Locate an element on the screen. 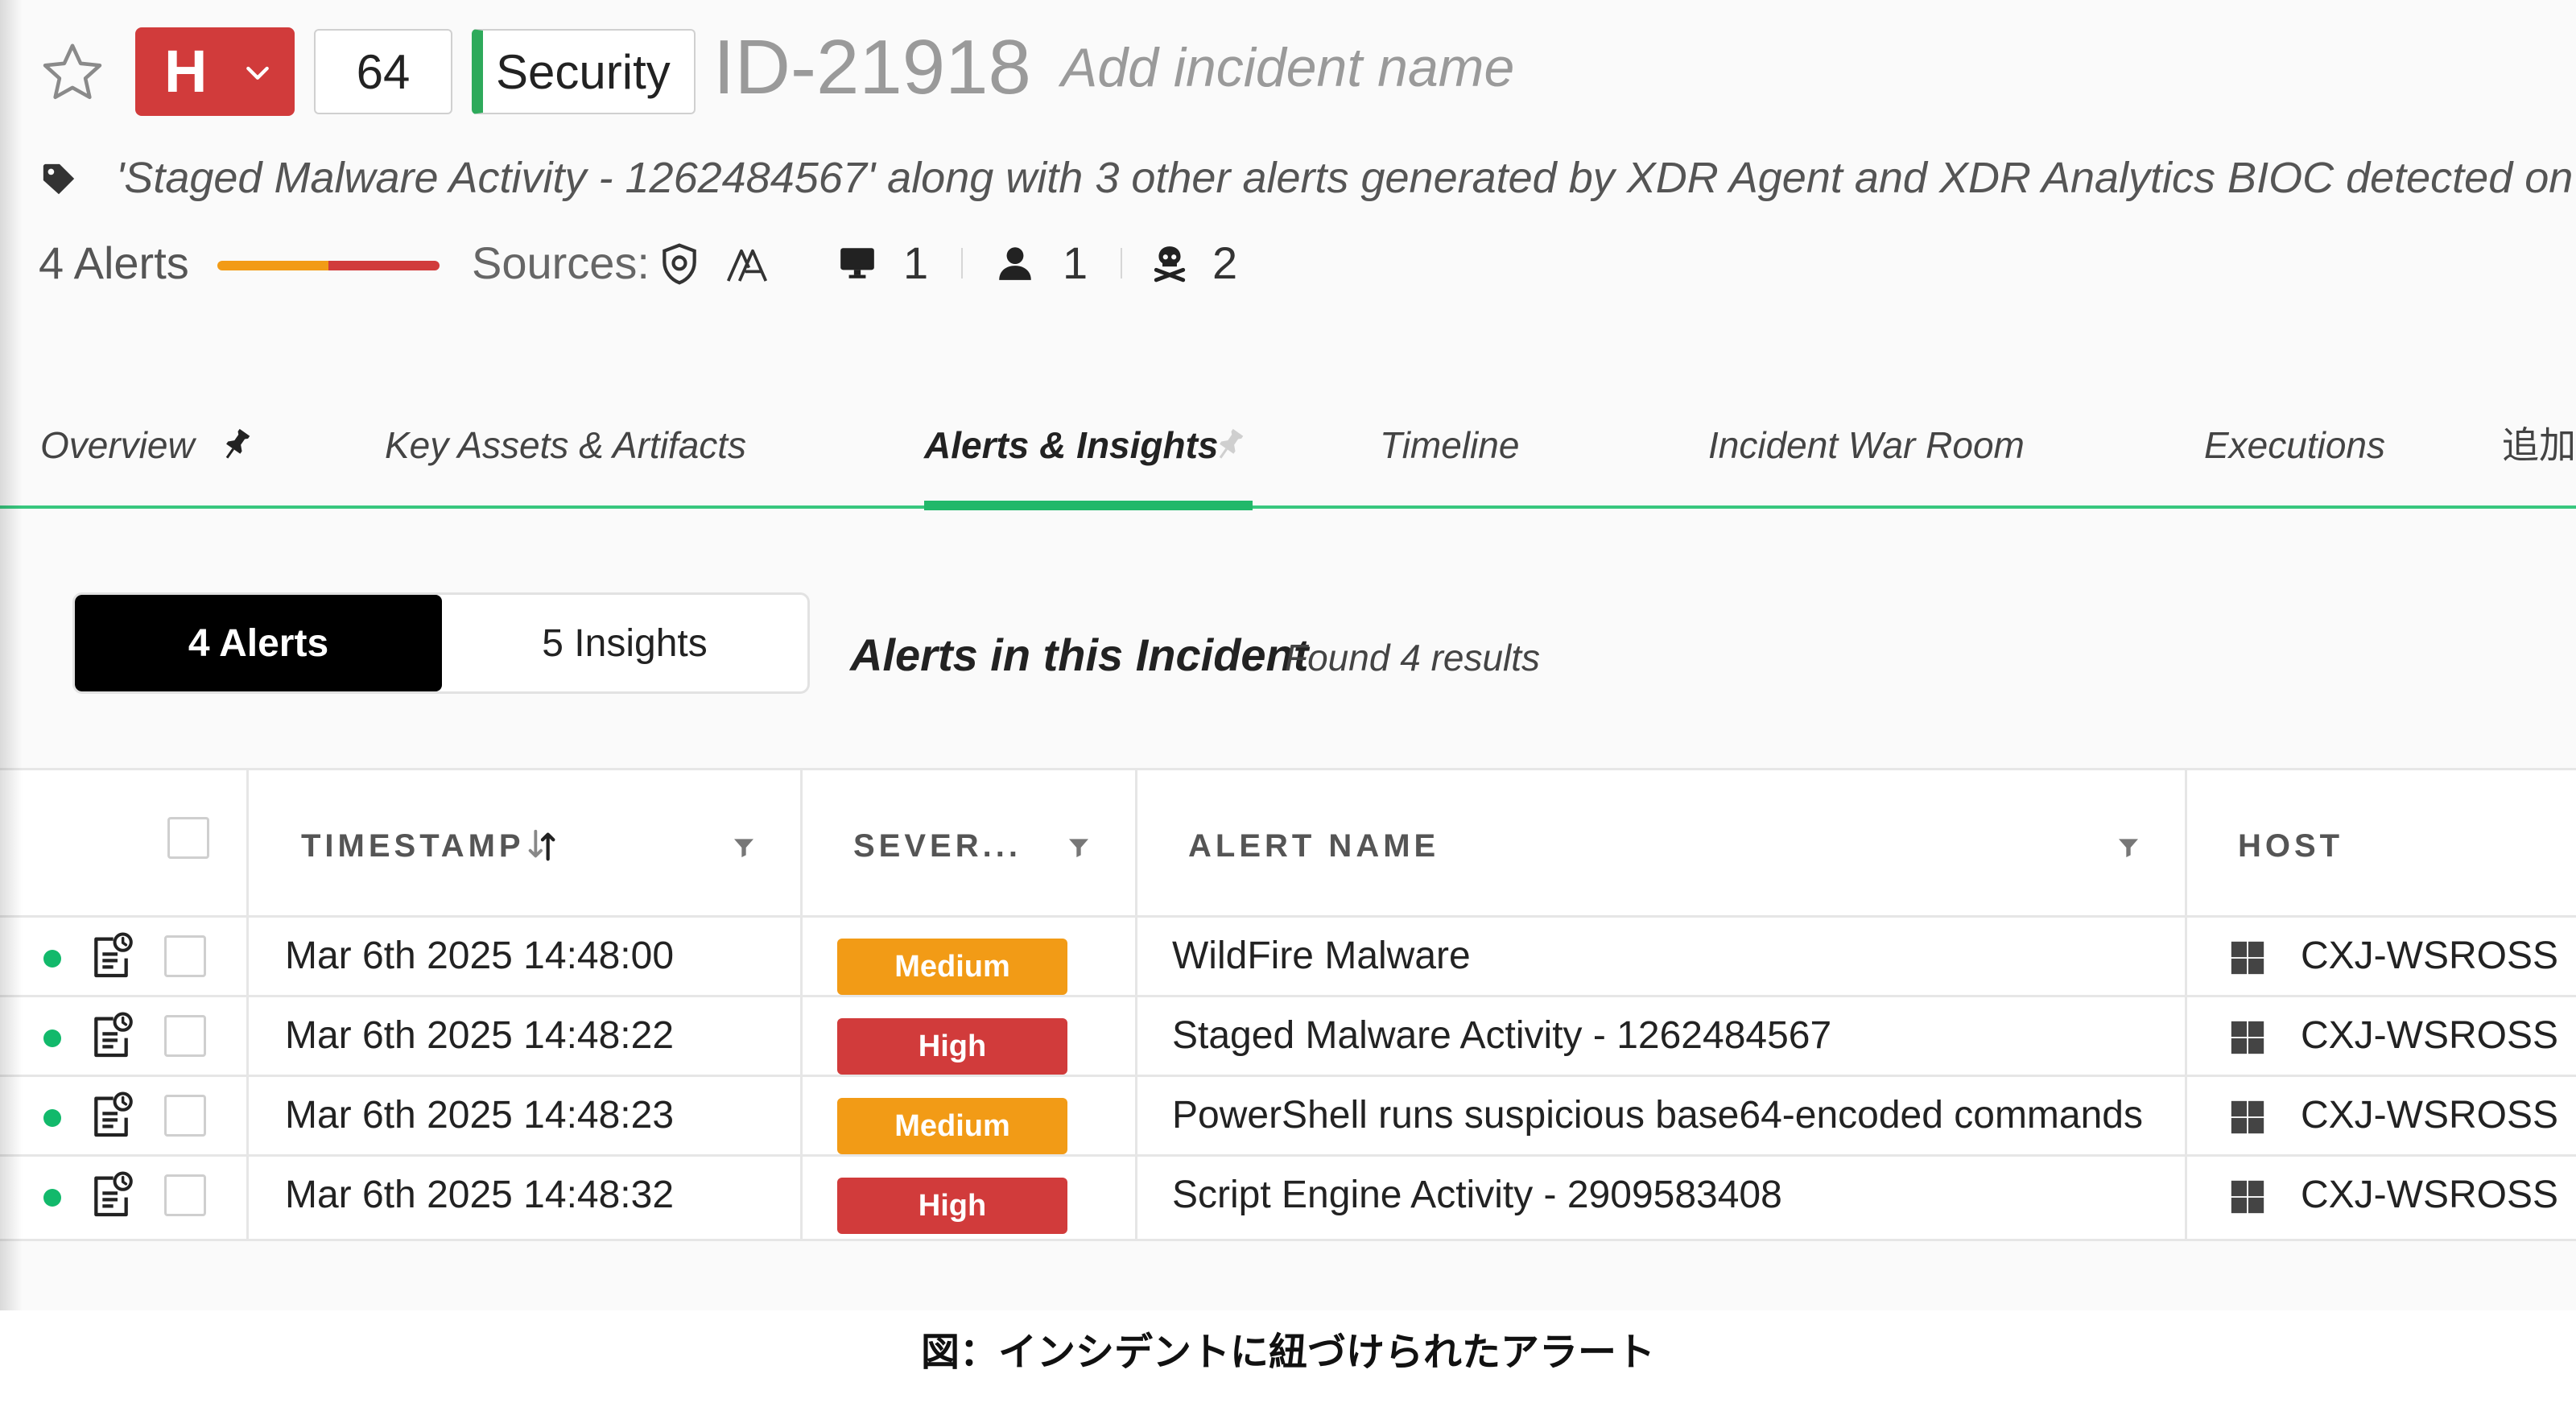  column-header-timestamp: TIMESTAMP is located at coordinates (413, 846).